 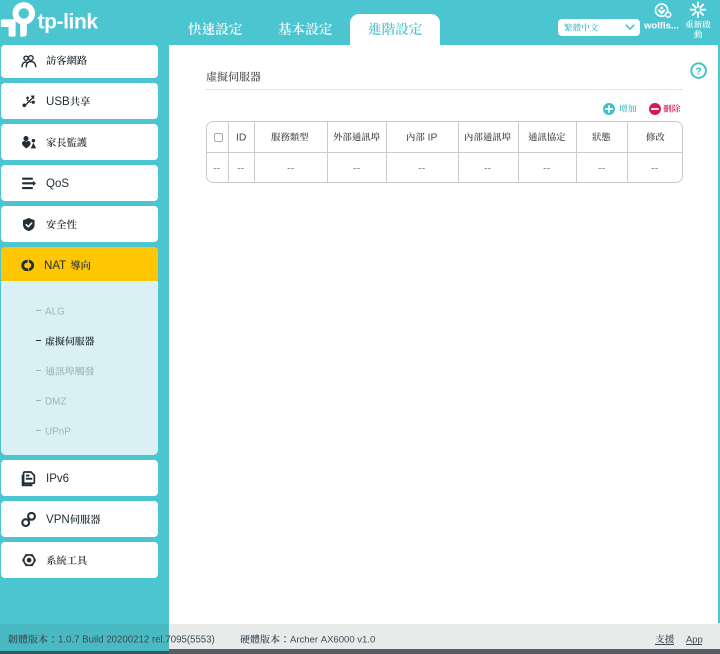 What do you see at coordinates (58, 431) in the screenshot?
I see `svg-text: UPnP` at bounding box center [58, 431].